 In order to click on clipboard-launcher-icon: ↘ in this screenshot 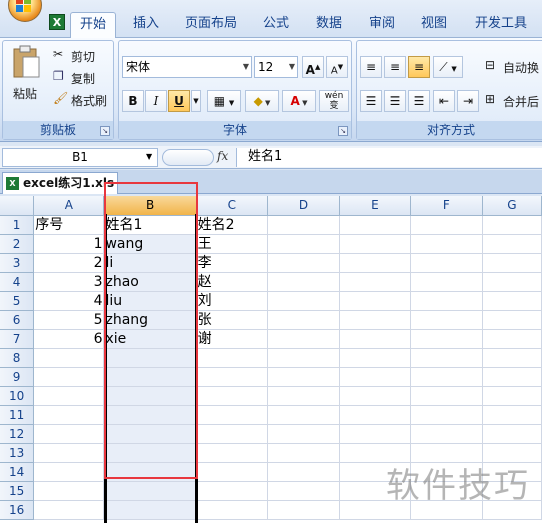, I will do `click(105, 131)`.